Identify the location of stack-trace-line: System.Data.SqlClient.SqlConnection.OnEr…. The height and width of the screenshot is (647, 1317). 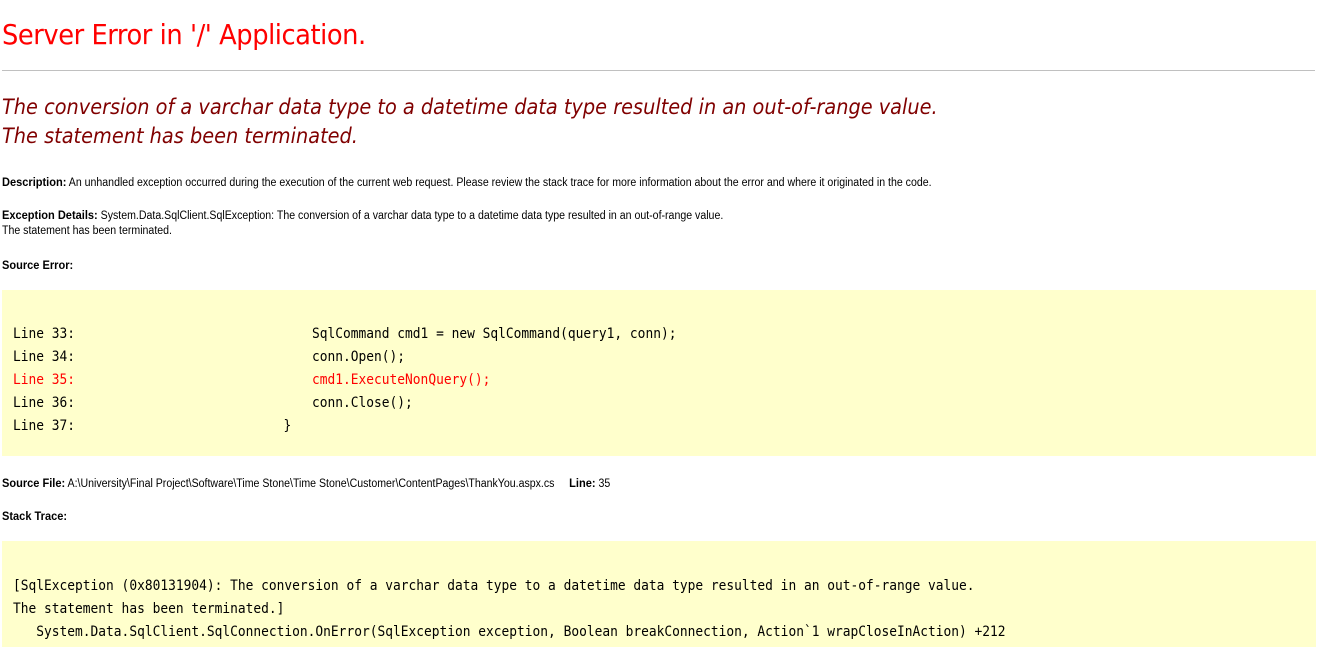
(509, 632).